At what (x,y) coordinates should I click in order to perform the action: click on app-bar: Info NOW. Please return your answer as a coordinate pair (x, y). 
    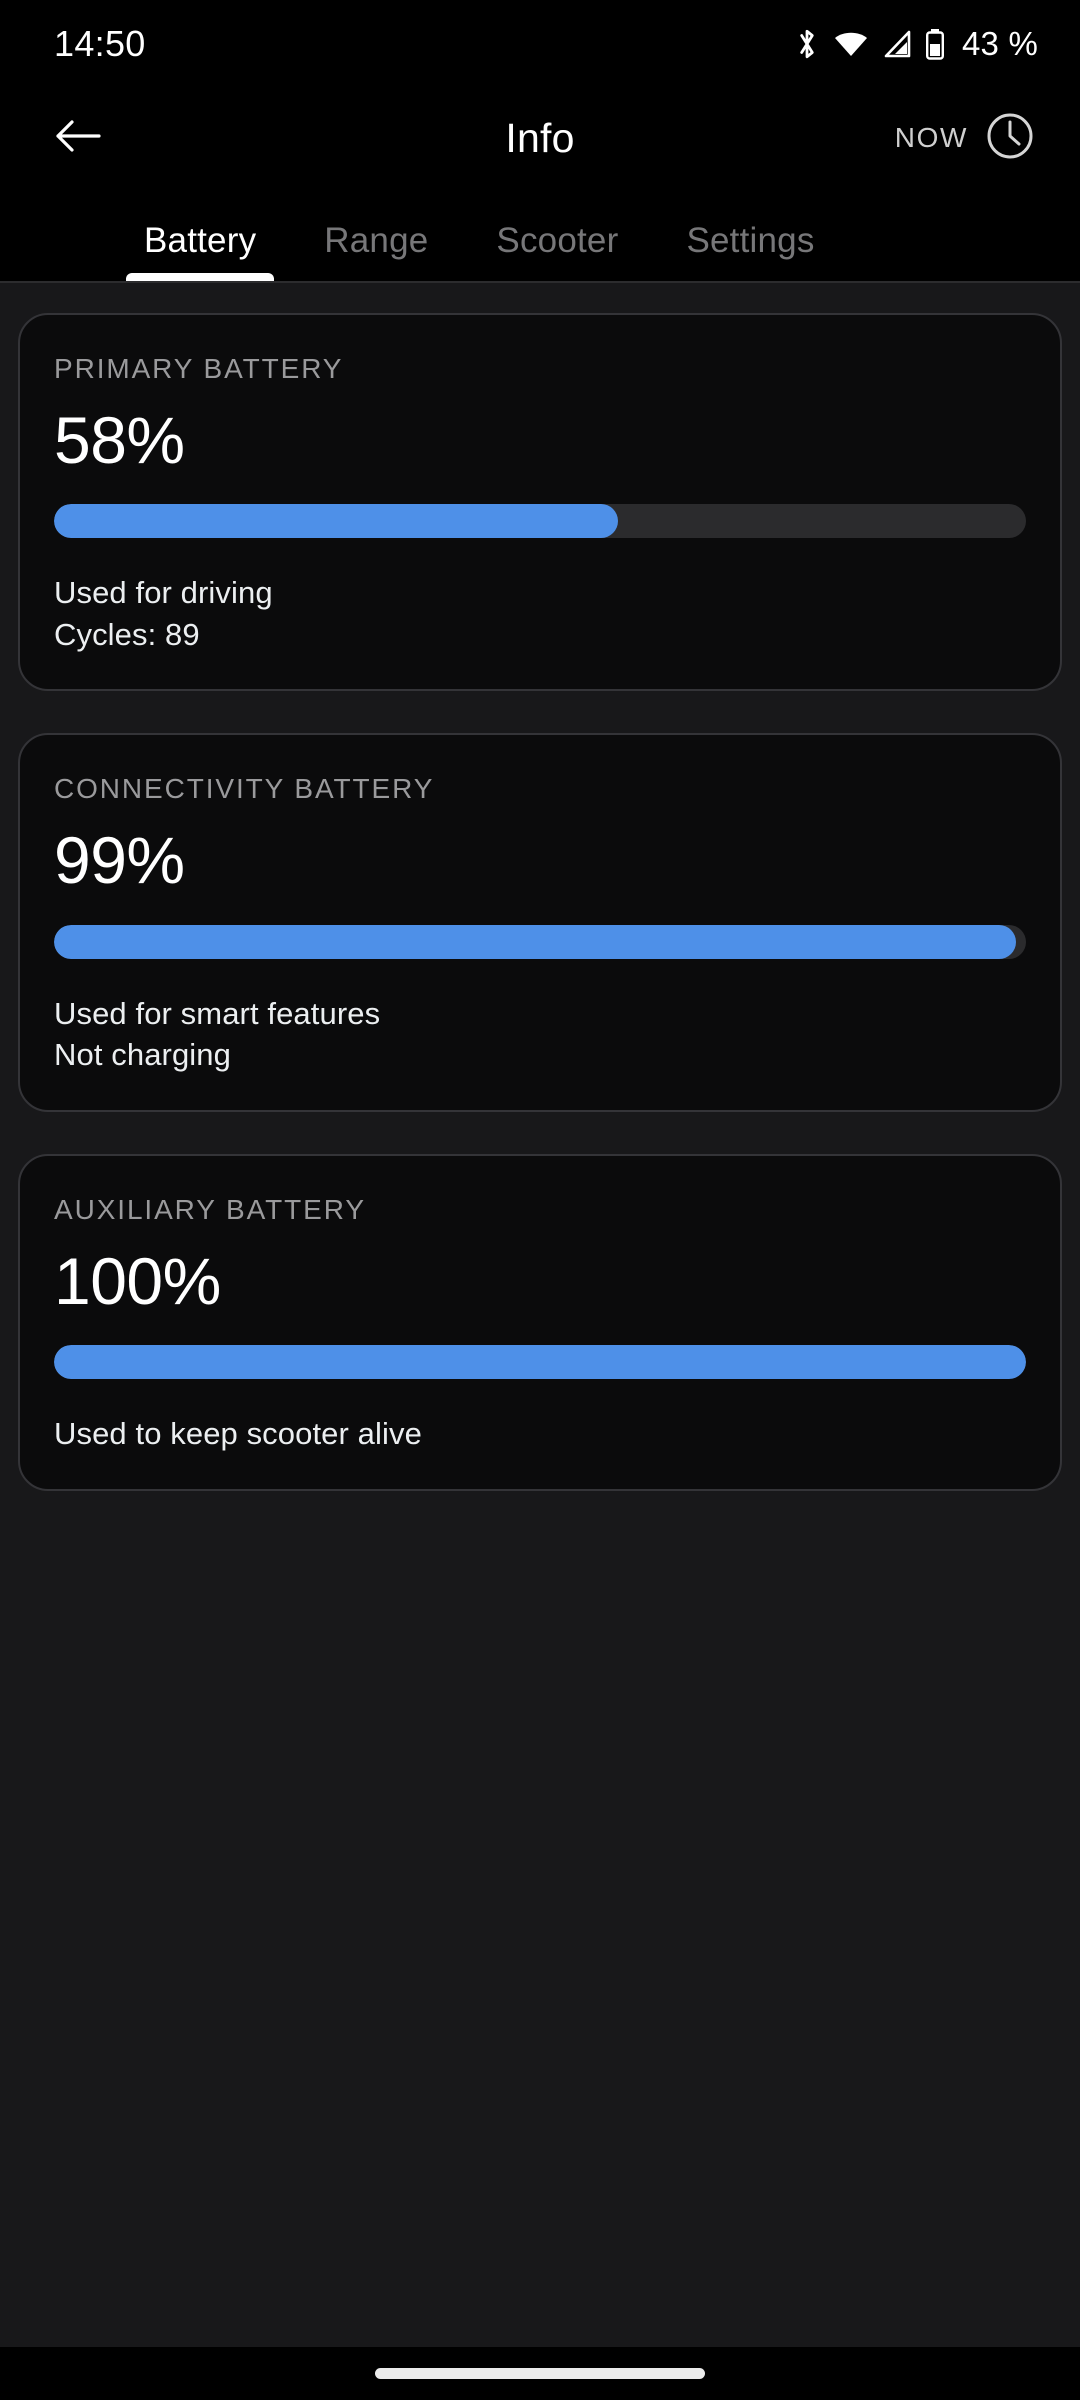
    Looking at the image, I should click on (540, 138).